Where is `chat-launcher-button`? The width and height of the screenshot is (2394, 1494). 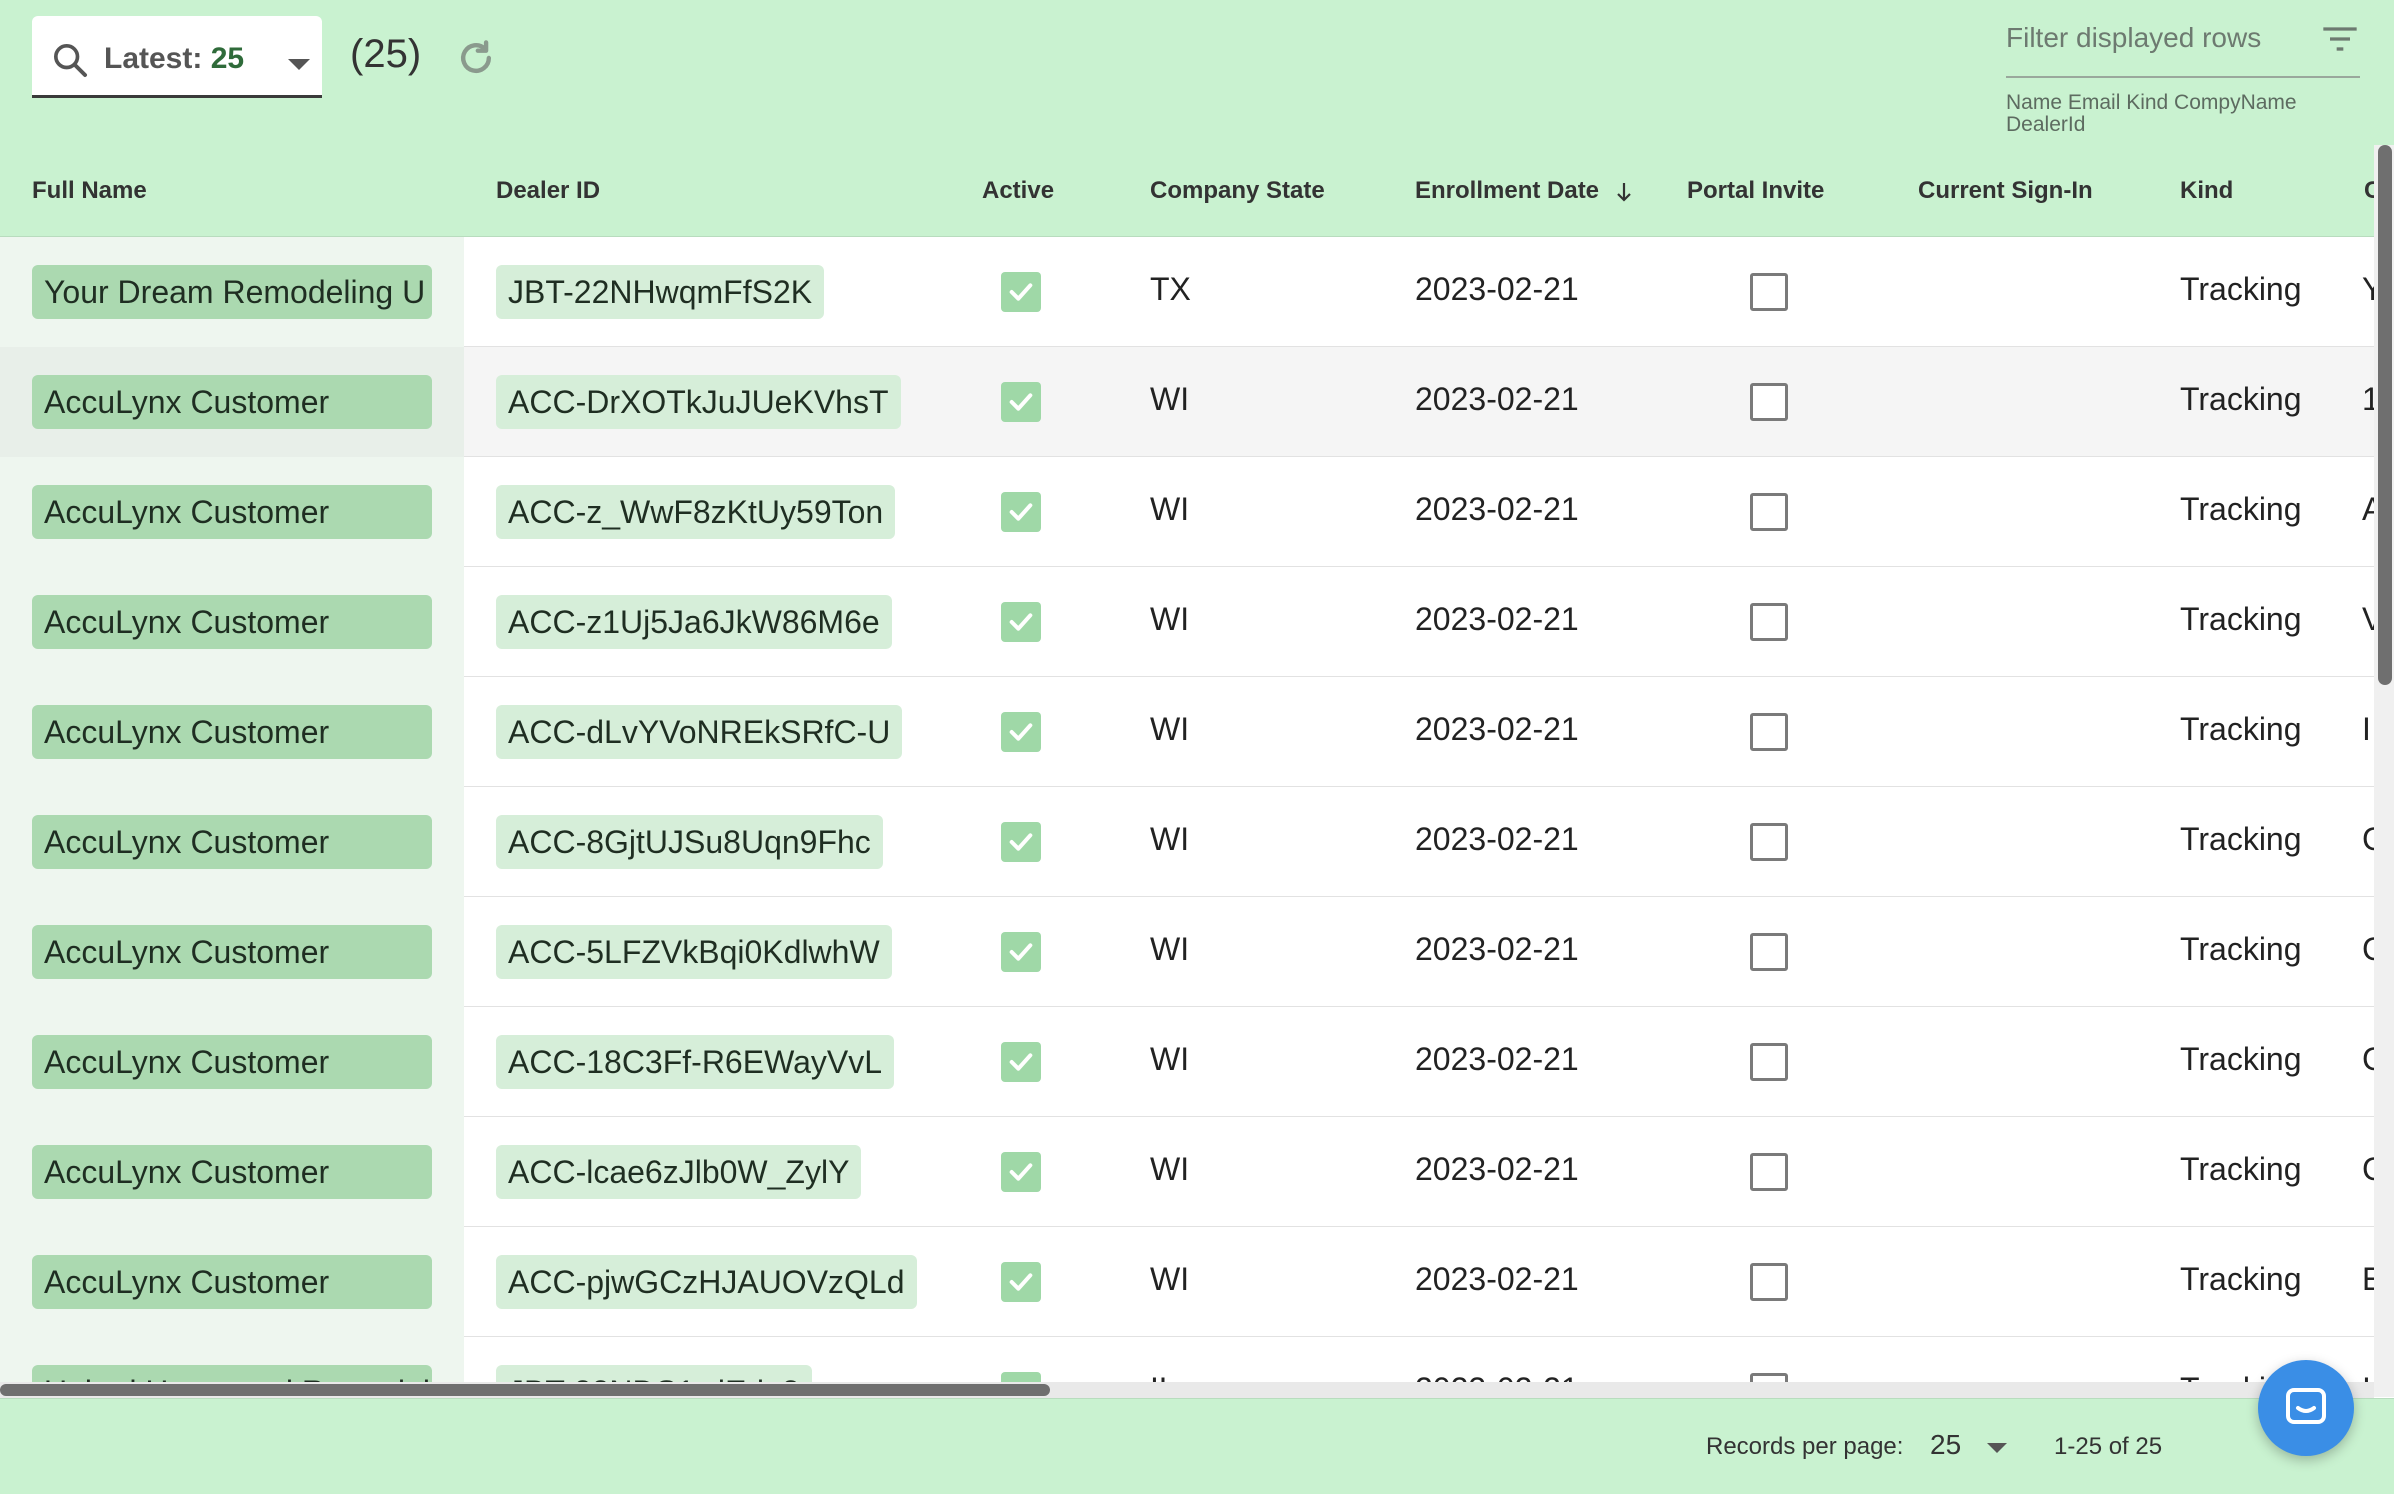
chat-launcher-button is located at coordinates (2306, 1408).